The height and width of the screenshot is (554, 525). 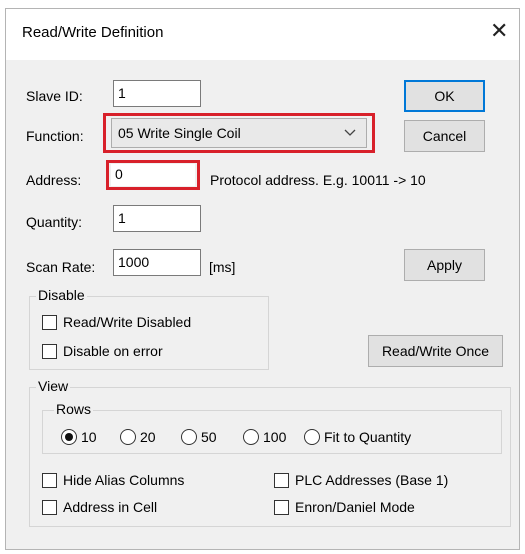 I want to click on rows-10-radio, so click(x=69, y=437).